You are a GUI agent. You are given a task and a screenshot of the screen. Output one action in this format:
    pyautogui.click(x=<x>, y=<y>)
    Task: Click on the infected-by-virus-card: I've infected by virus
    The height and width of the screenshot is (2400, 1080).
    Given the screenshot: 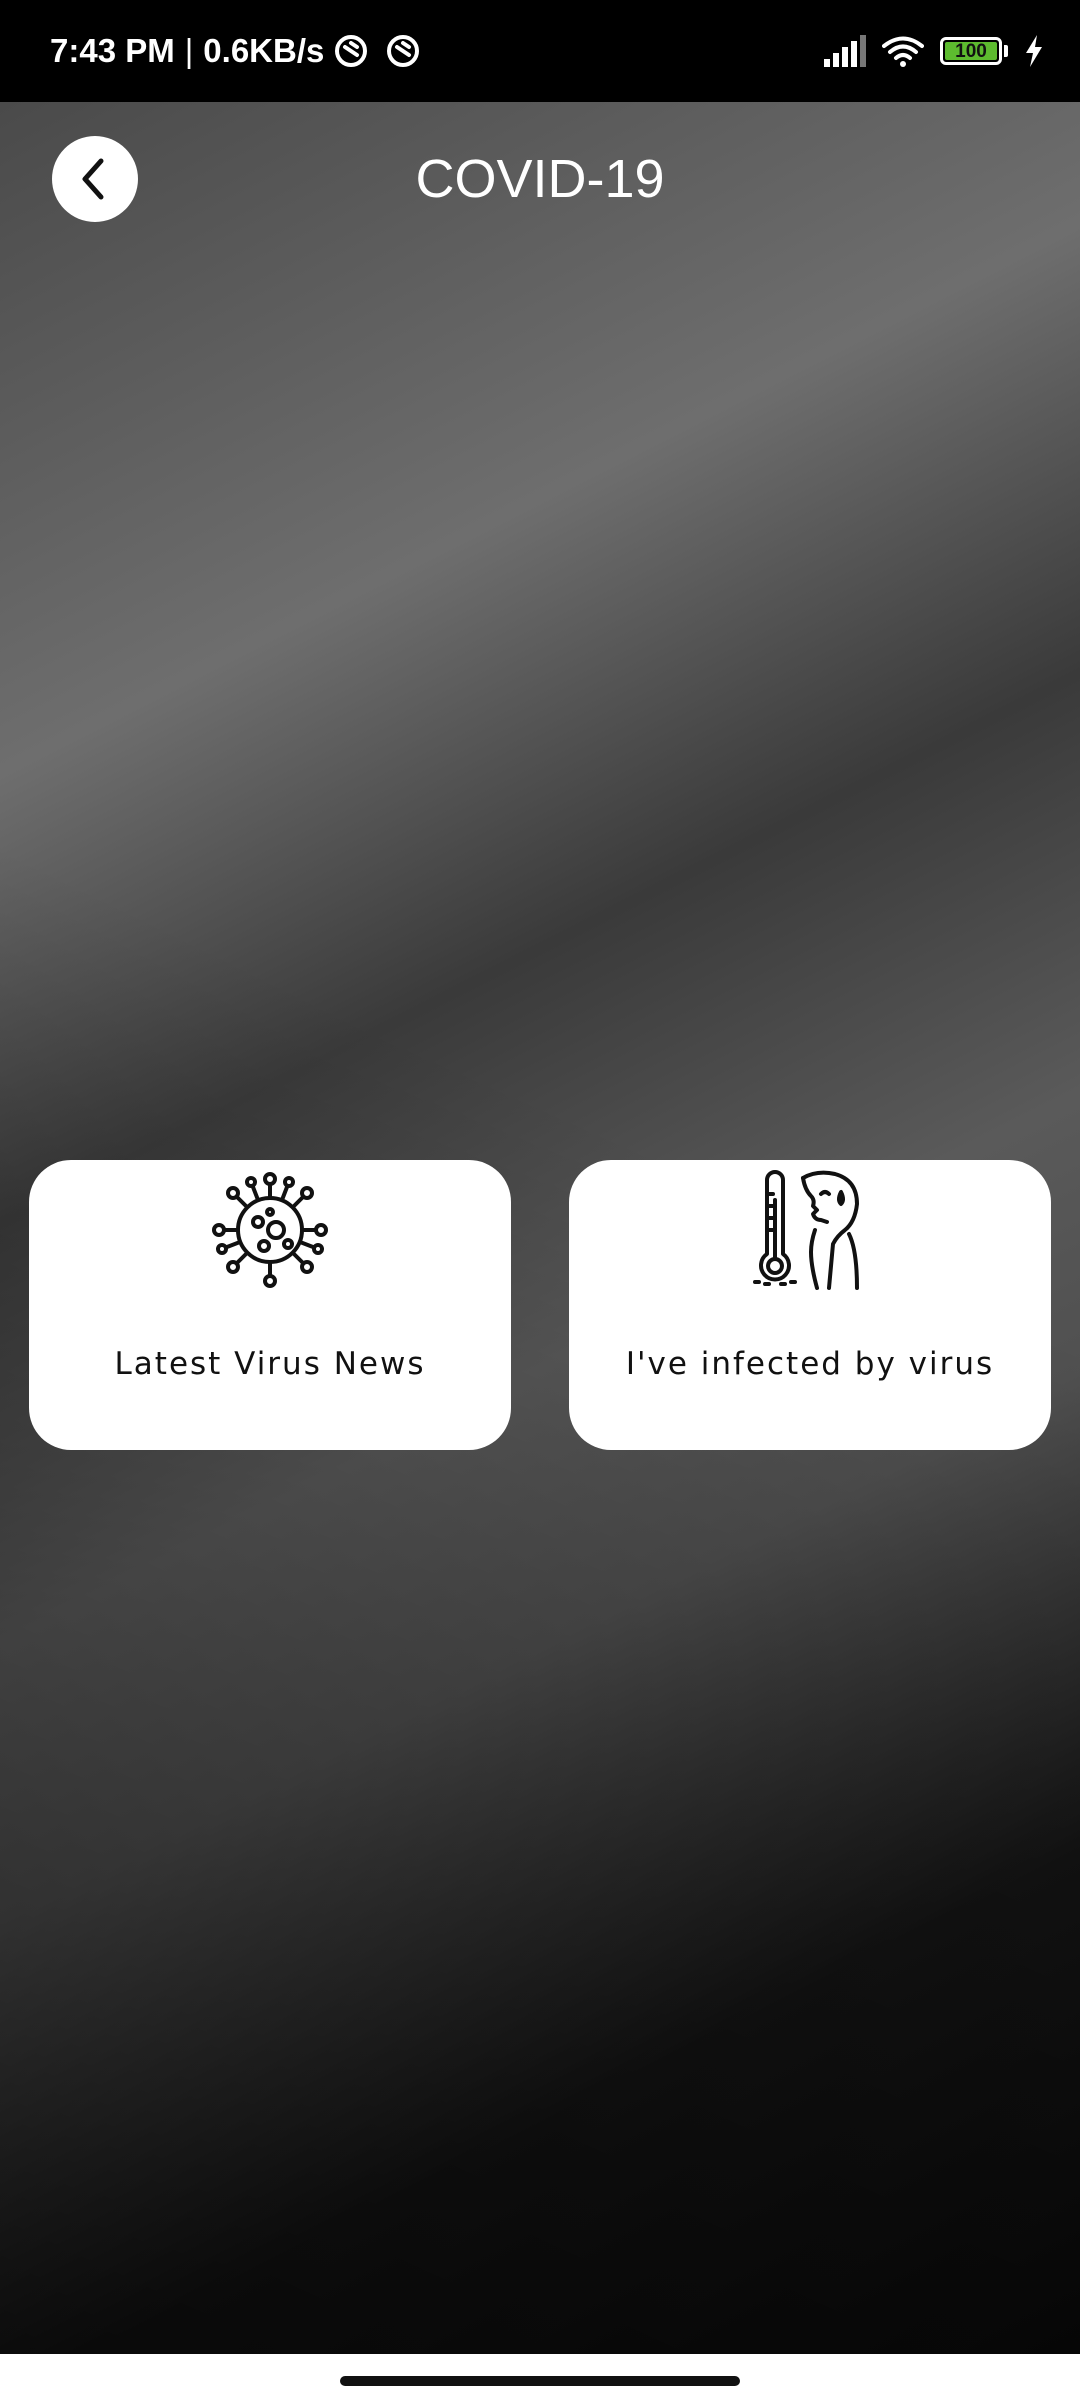 What is the action you would take?
    pyautogui.click(x=810, y=1305)
    